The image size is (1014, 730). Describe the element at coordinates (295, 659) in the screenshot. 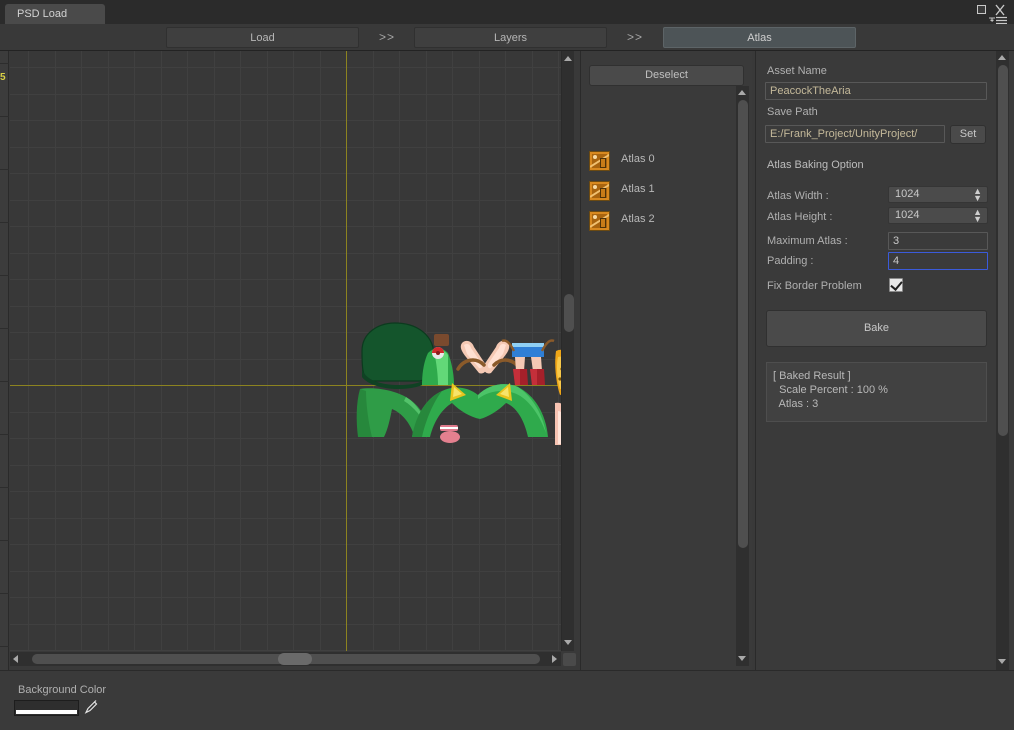

I see `canvas-hscroll-thumb` at that location.